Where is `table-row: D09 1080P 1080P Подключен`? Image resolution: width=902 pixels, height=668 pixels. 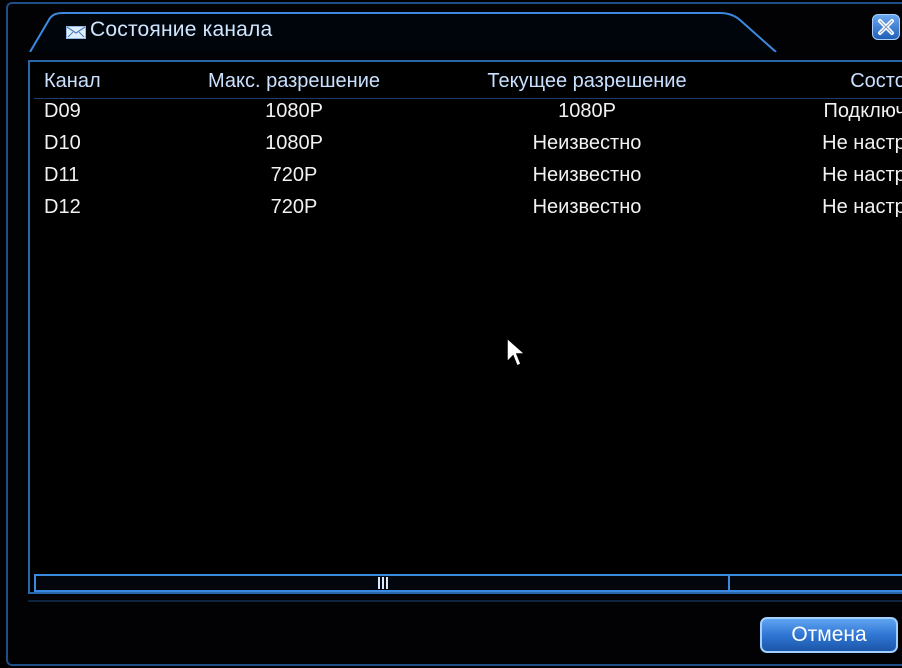 table-row: D09 1080P 1080P Подключен is located at coordinates (466, 112).